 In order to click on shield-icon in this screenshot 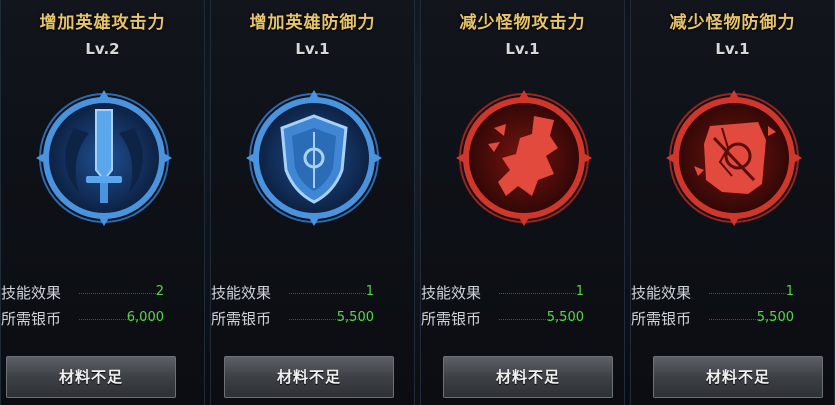, I will do `click(314, 158)`.